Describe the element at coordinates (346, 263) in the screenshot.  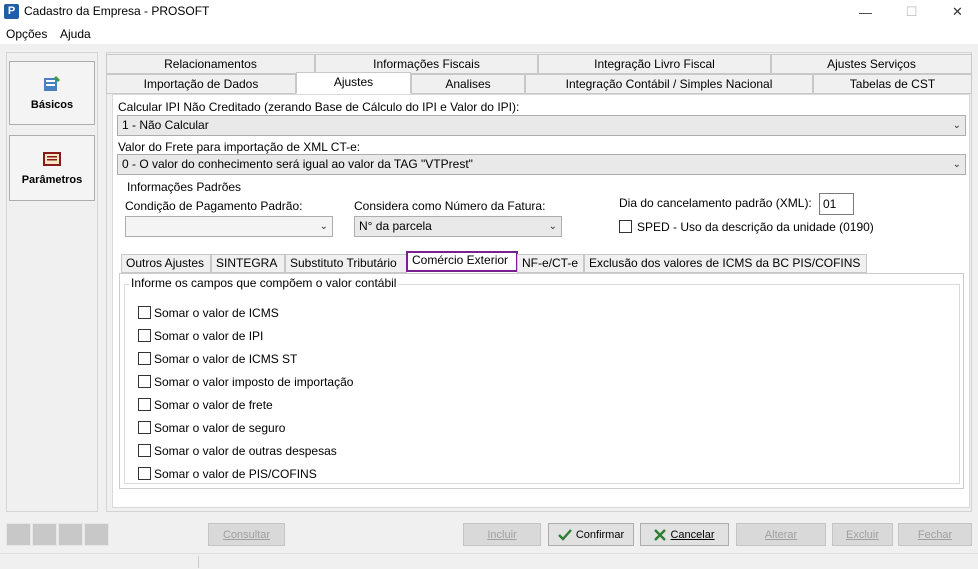
I see `subtab-substituto-tributario: Substituto Tributário` at that location.